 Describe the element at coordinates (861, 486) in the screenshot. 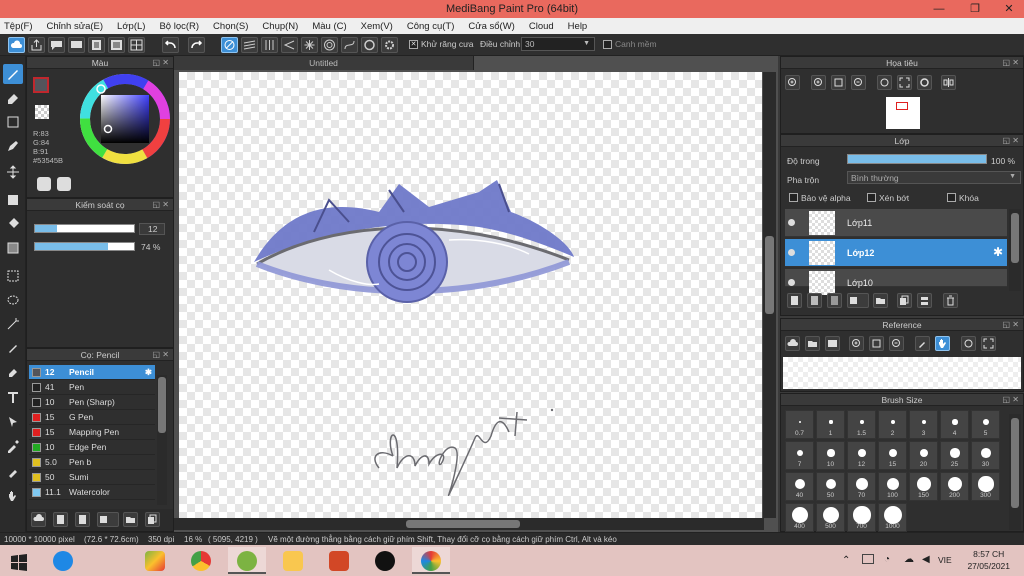

I see `brush-size-cell: 70` at that location.